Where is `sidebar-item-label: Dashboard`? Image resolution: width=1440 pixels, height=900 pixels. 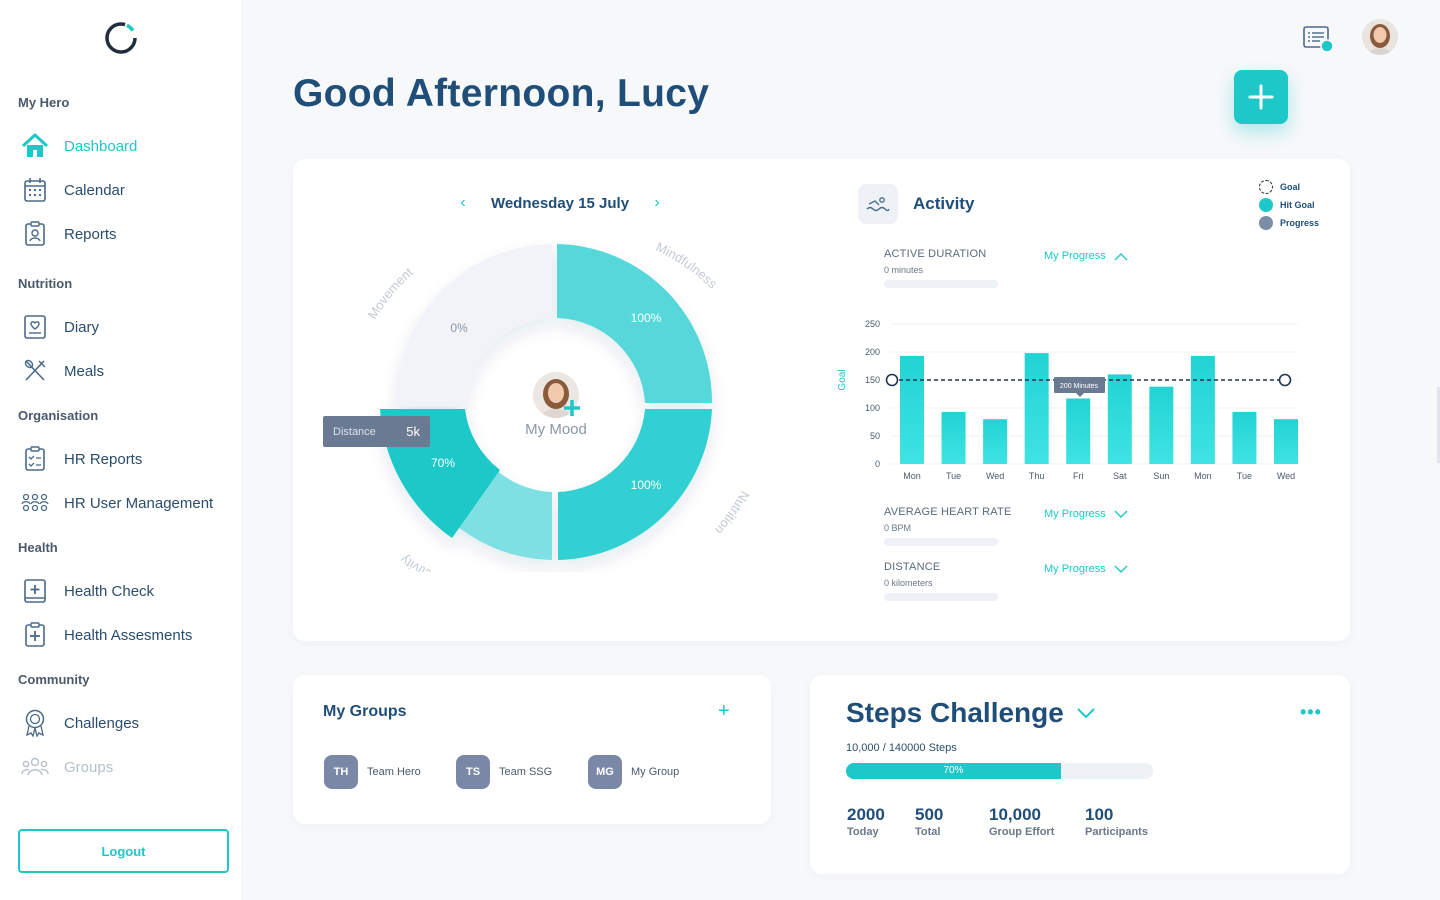
sidebar-item-label: Dashboard is located at coordinates (101, 146).